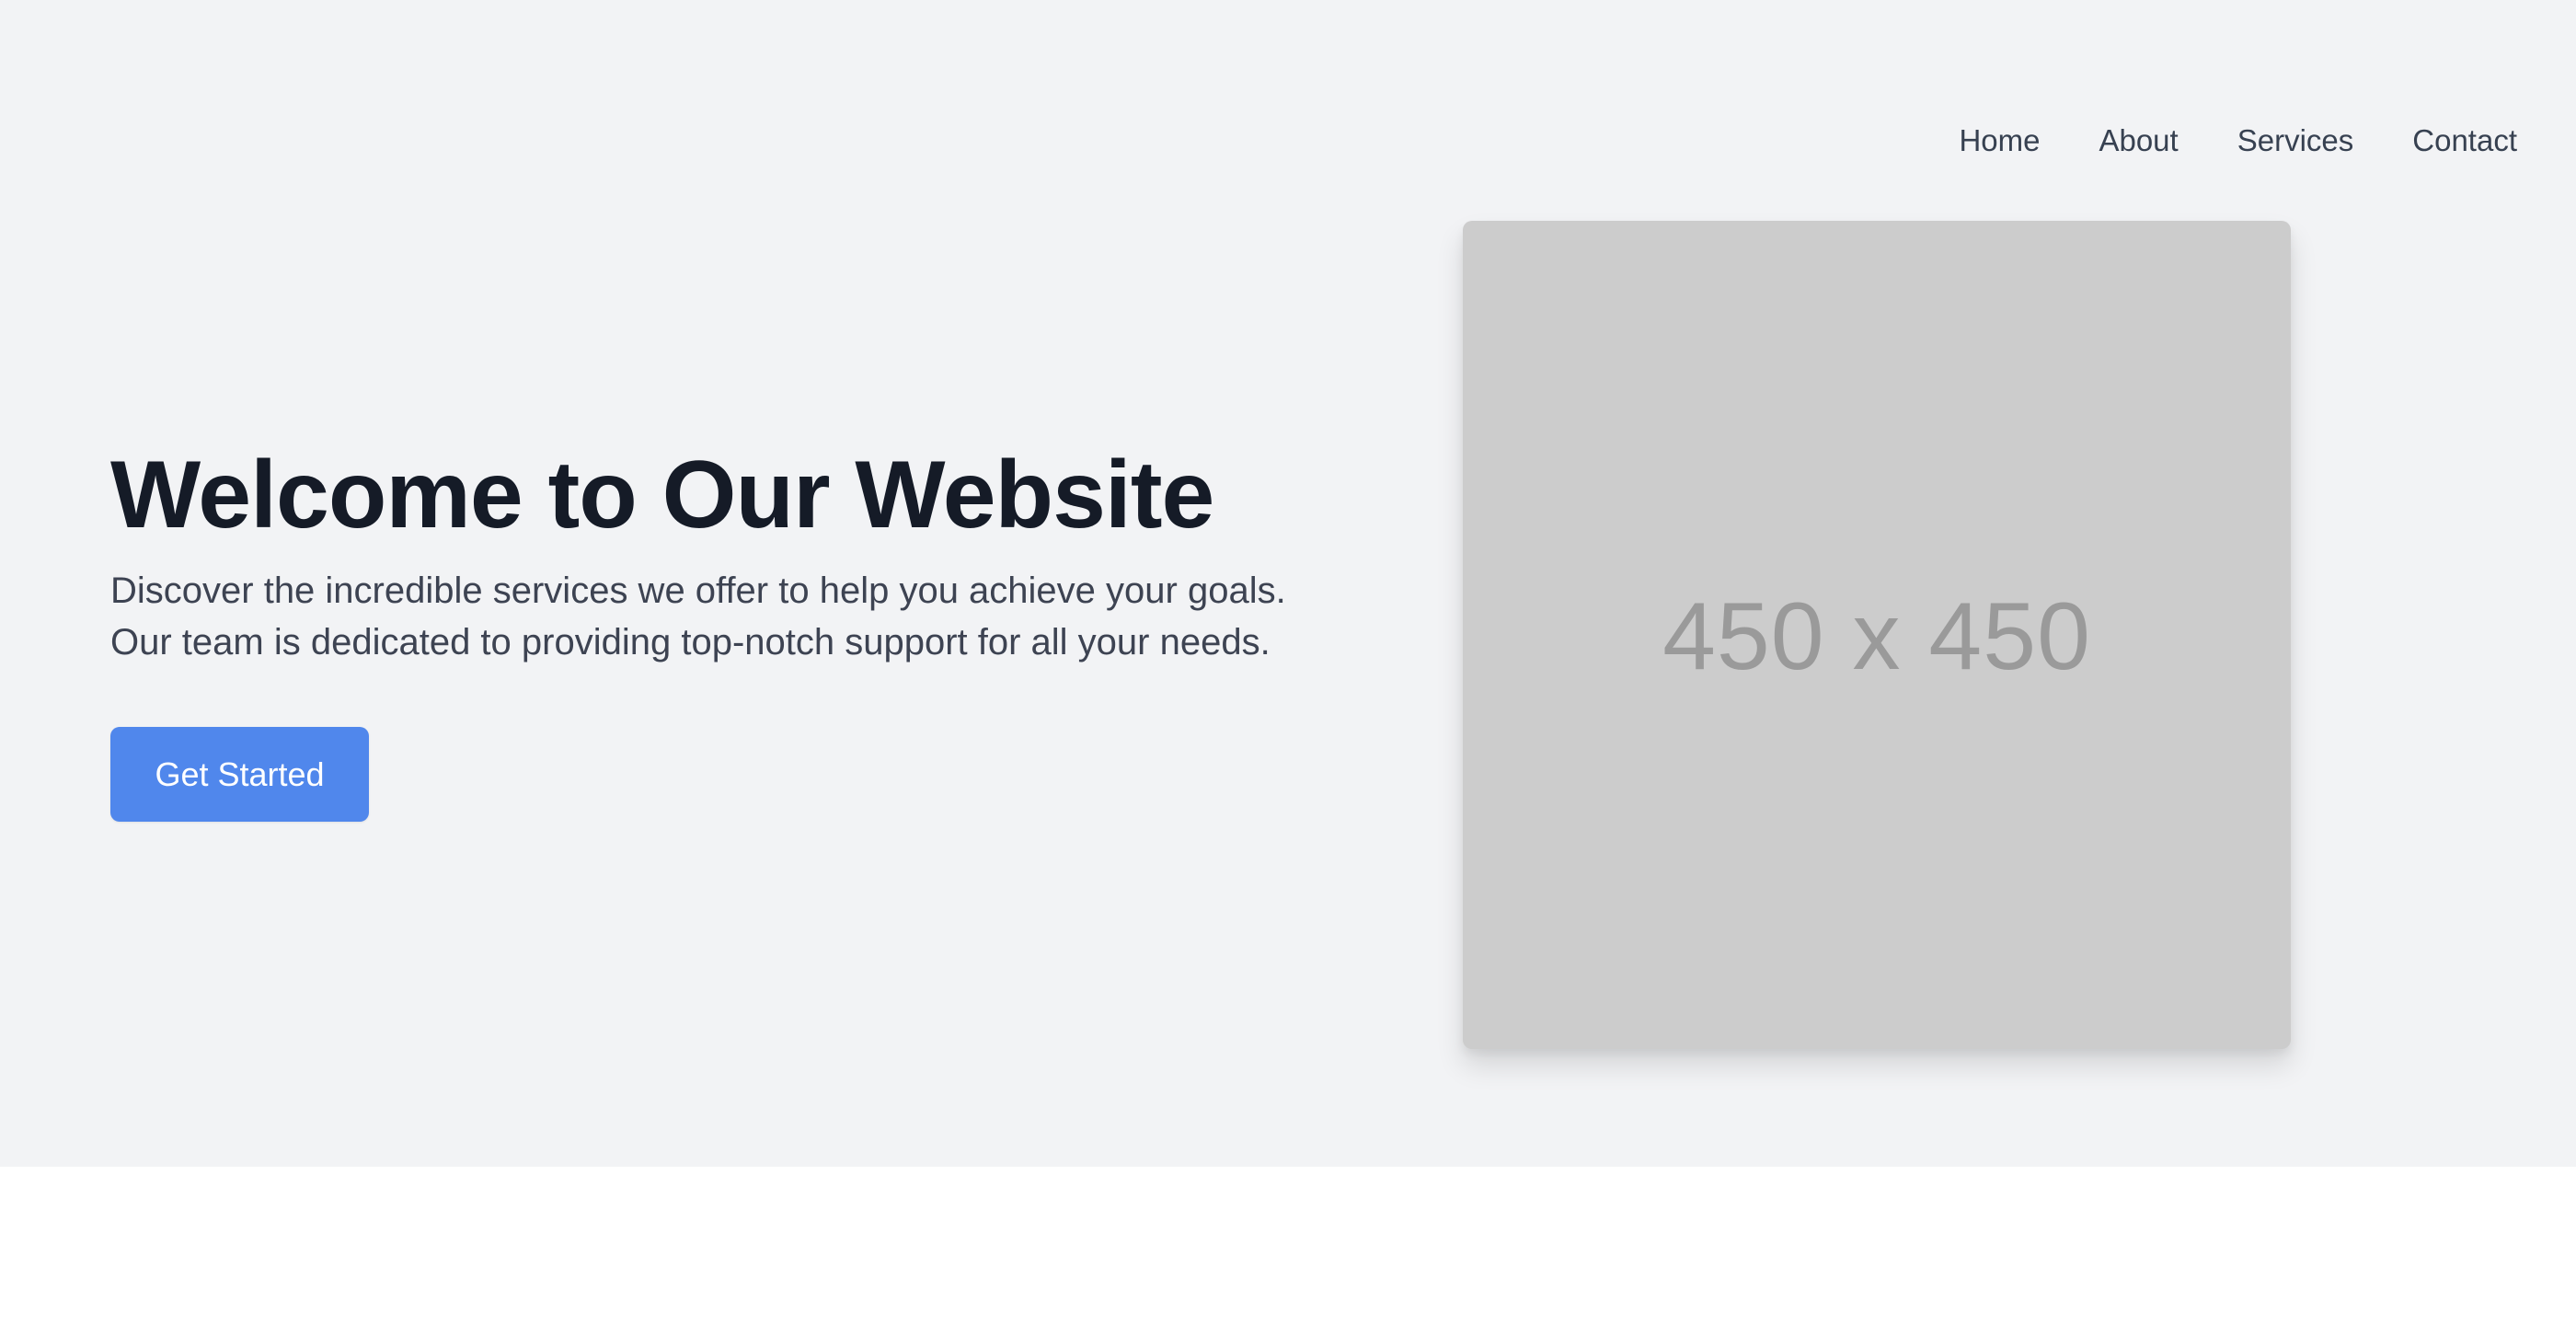  Describe the element at coordinates (240, 774) in the screenshot. I see `get-started-button: Get Started` at that location.